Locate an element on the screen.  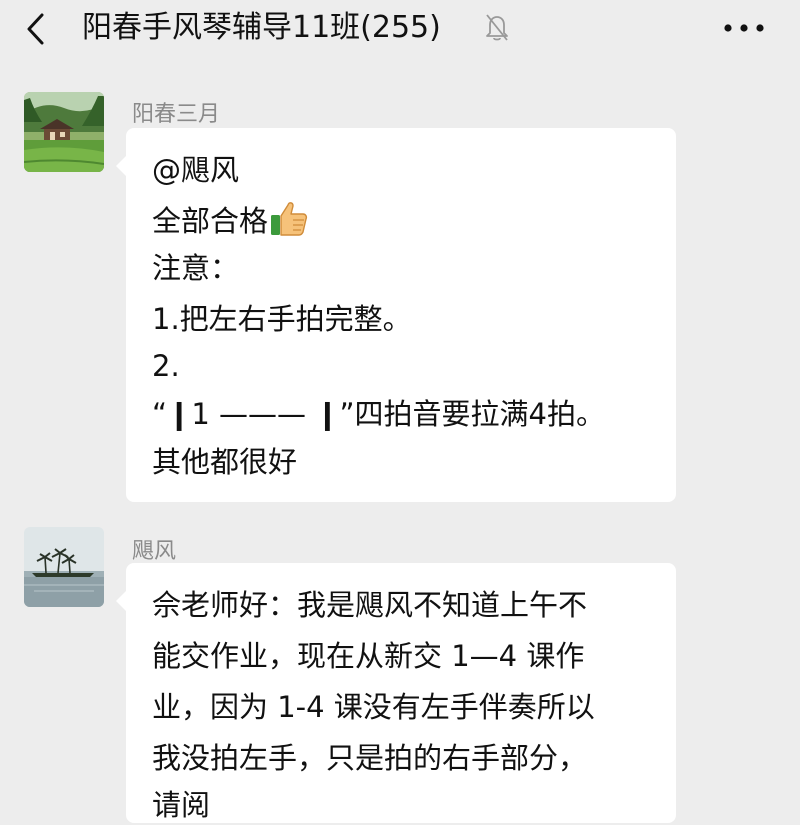
message-line: 注意： is located at coordinates (196, 268).